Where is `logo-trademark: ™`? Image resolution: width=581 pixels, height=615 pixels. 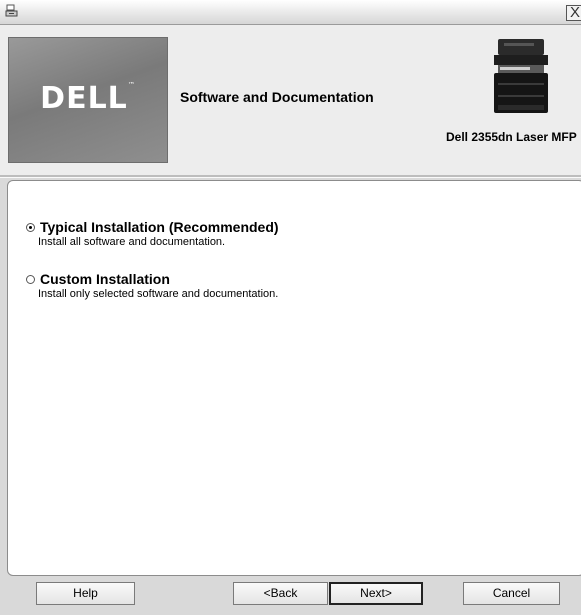 logo-trademark: ™ is located at coordinates (131, 85).